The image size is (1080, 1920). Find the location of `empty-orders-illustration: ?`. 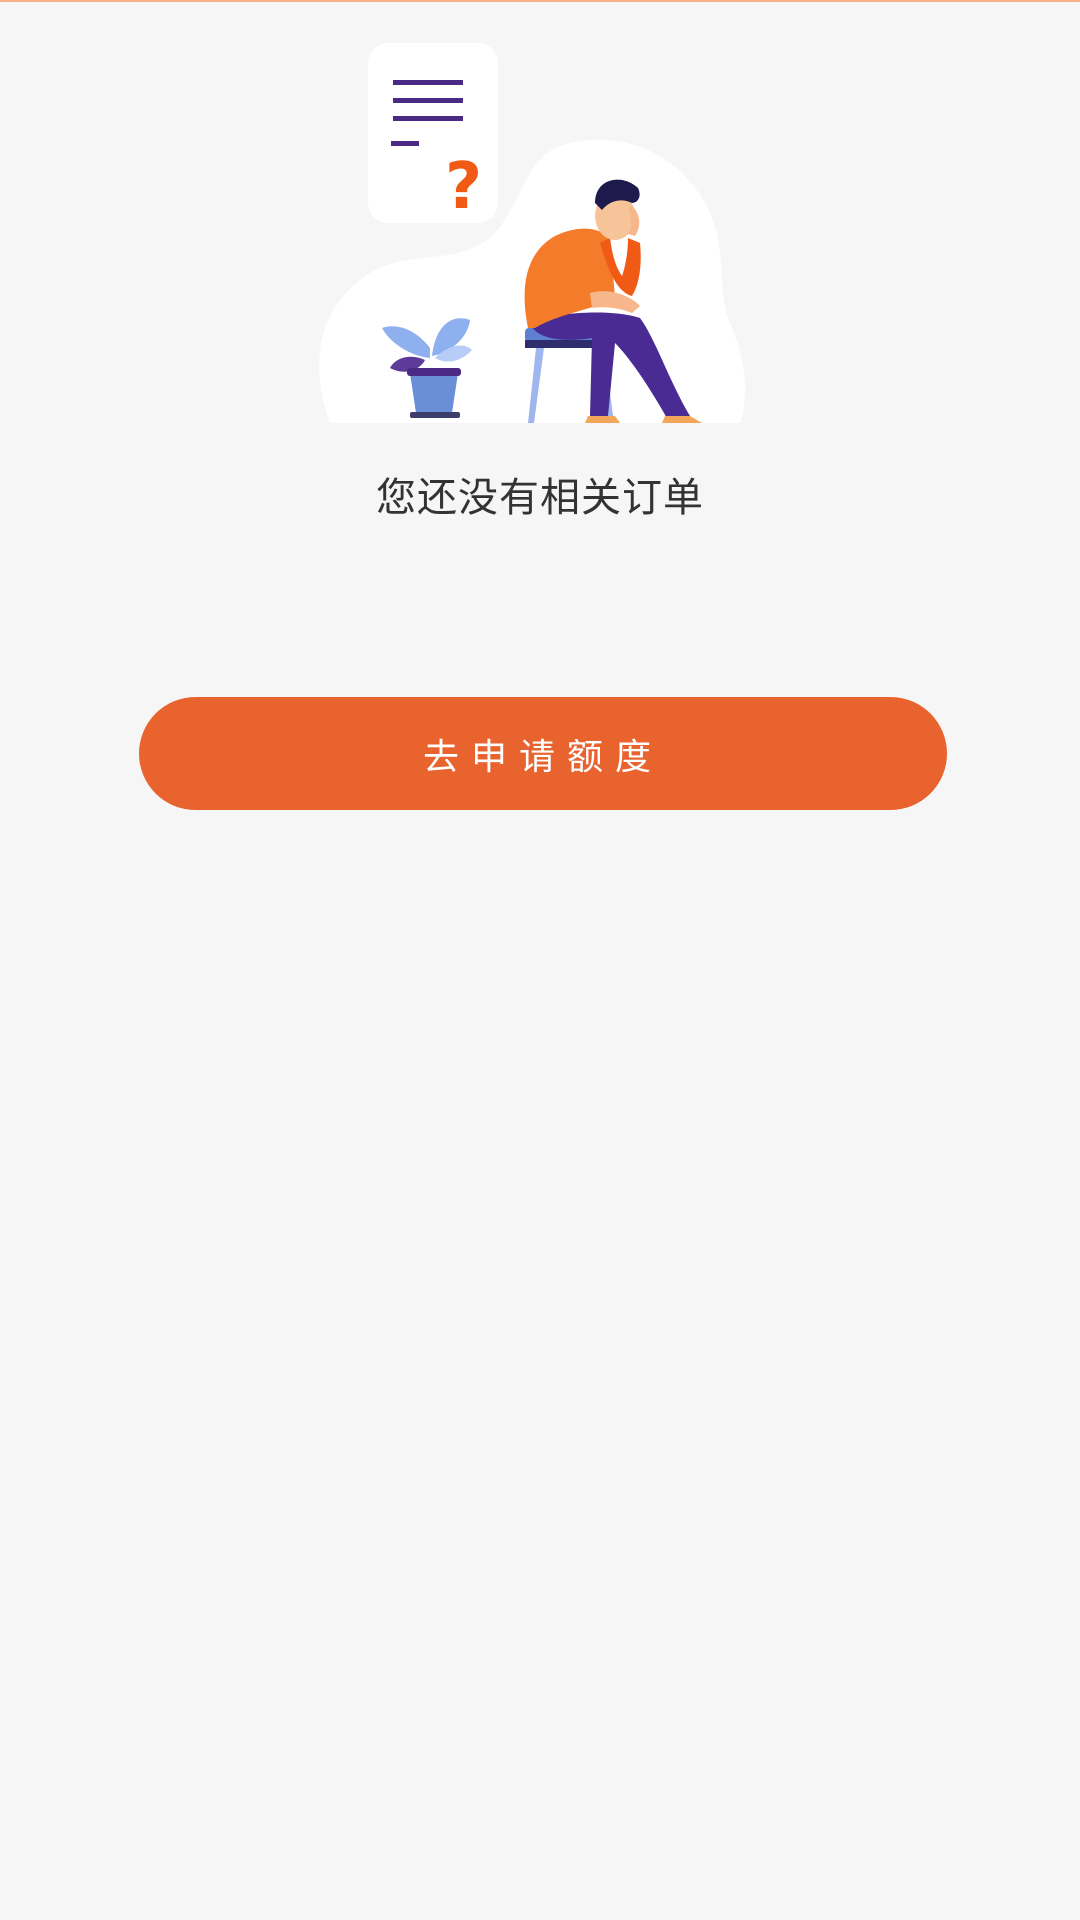

empty-orders-illustration: ? is located at coordinates (532, 233).